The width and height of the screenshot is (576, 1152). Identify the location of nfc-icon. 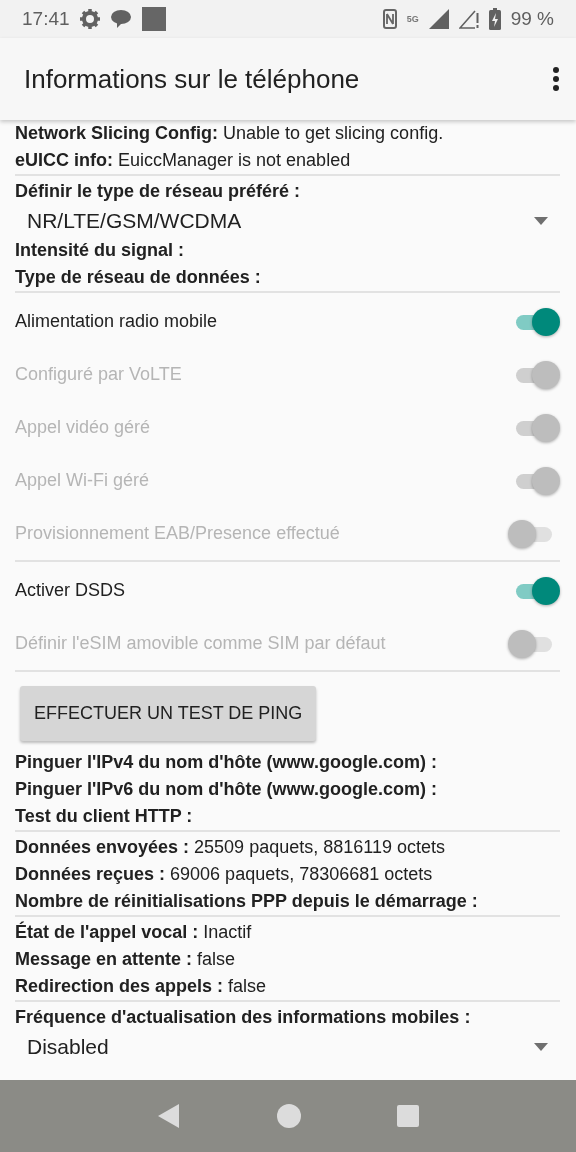
(389, 19).